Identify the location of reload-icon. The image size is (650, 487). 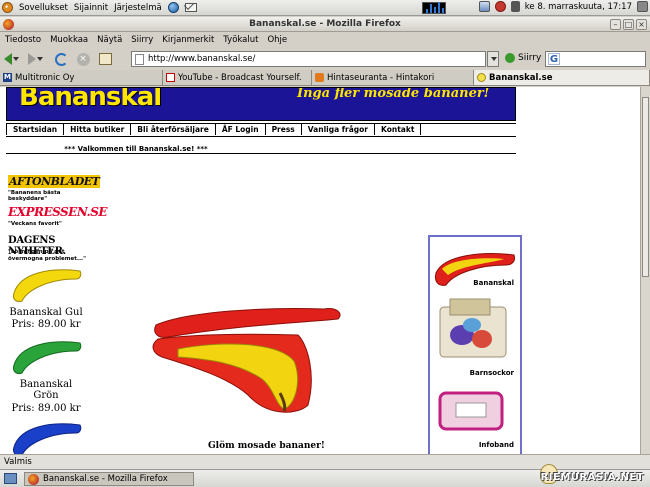
(61, 59).